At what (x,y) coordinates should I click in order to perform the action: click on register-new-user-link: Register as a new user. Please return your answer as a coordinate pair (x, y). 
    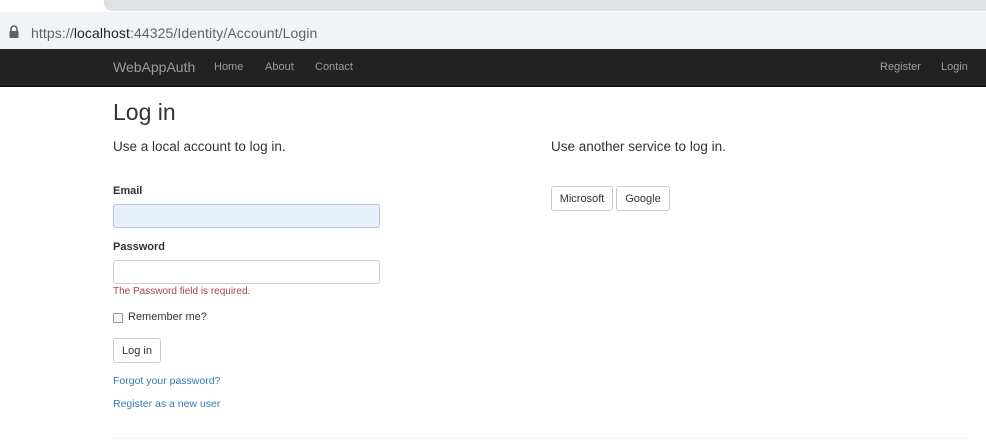
    Looking at the image, I should click on (166, 404).